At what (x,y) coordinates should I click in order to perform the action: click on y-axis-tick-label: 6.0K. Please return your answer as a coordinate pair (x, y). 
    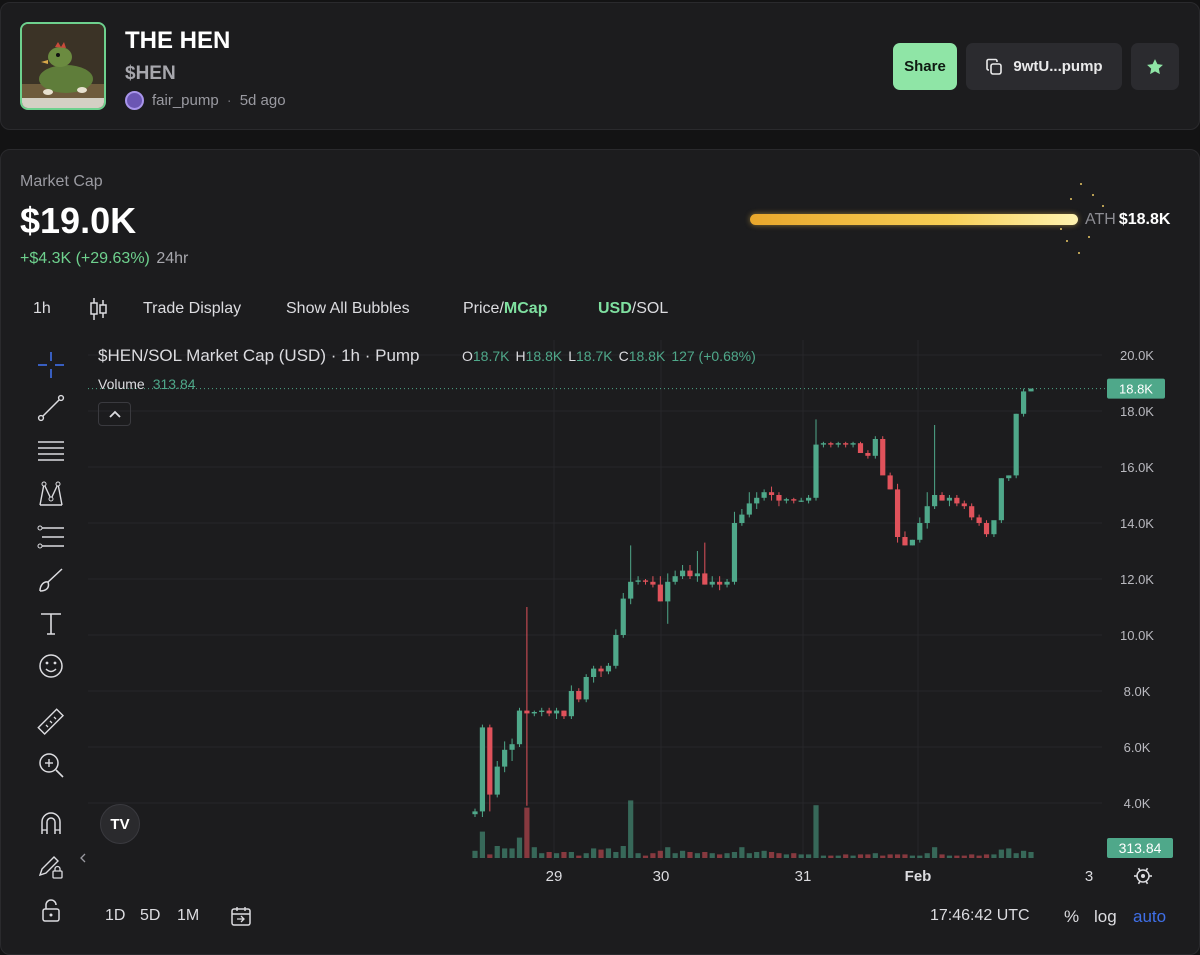
    Looking at the image, I should click on (1137, 747).